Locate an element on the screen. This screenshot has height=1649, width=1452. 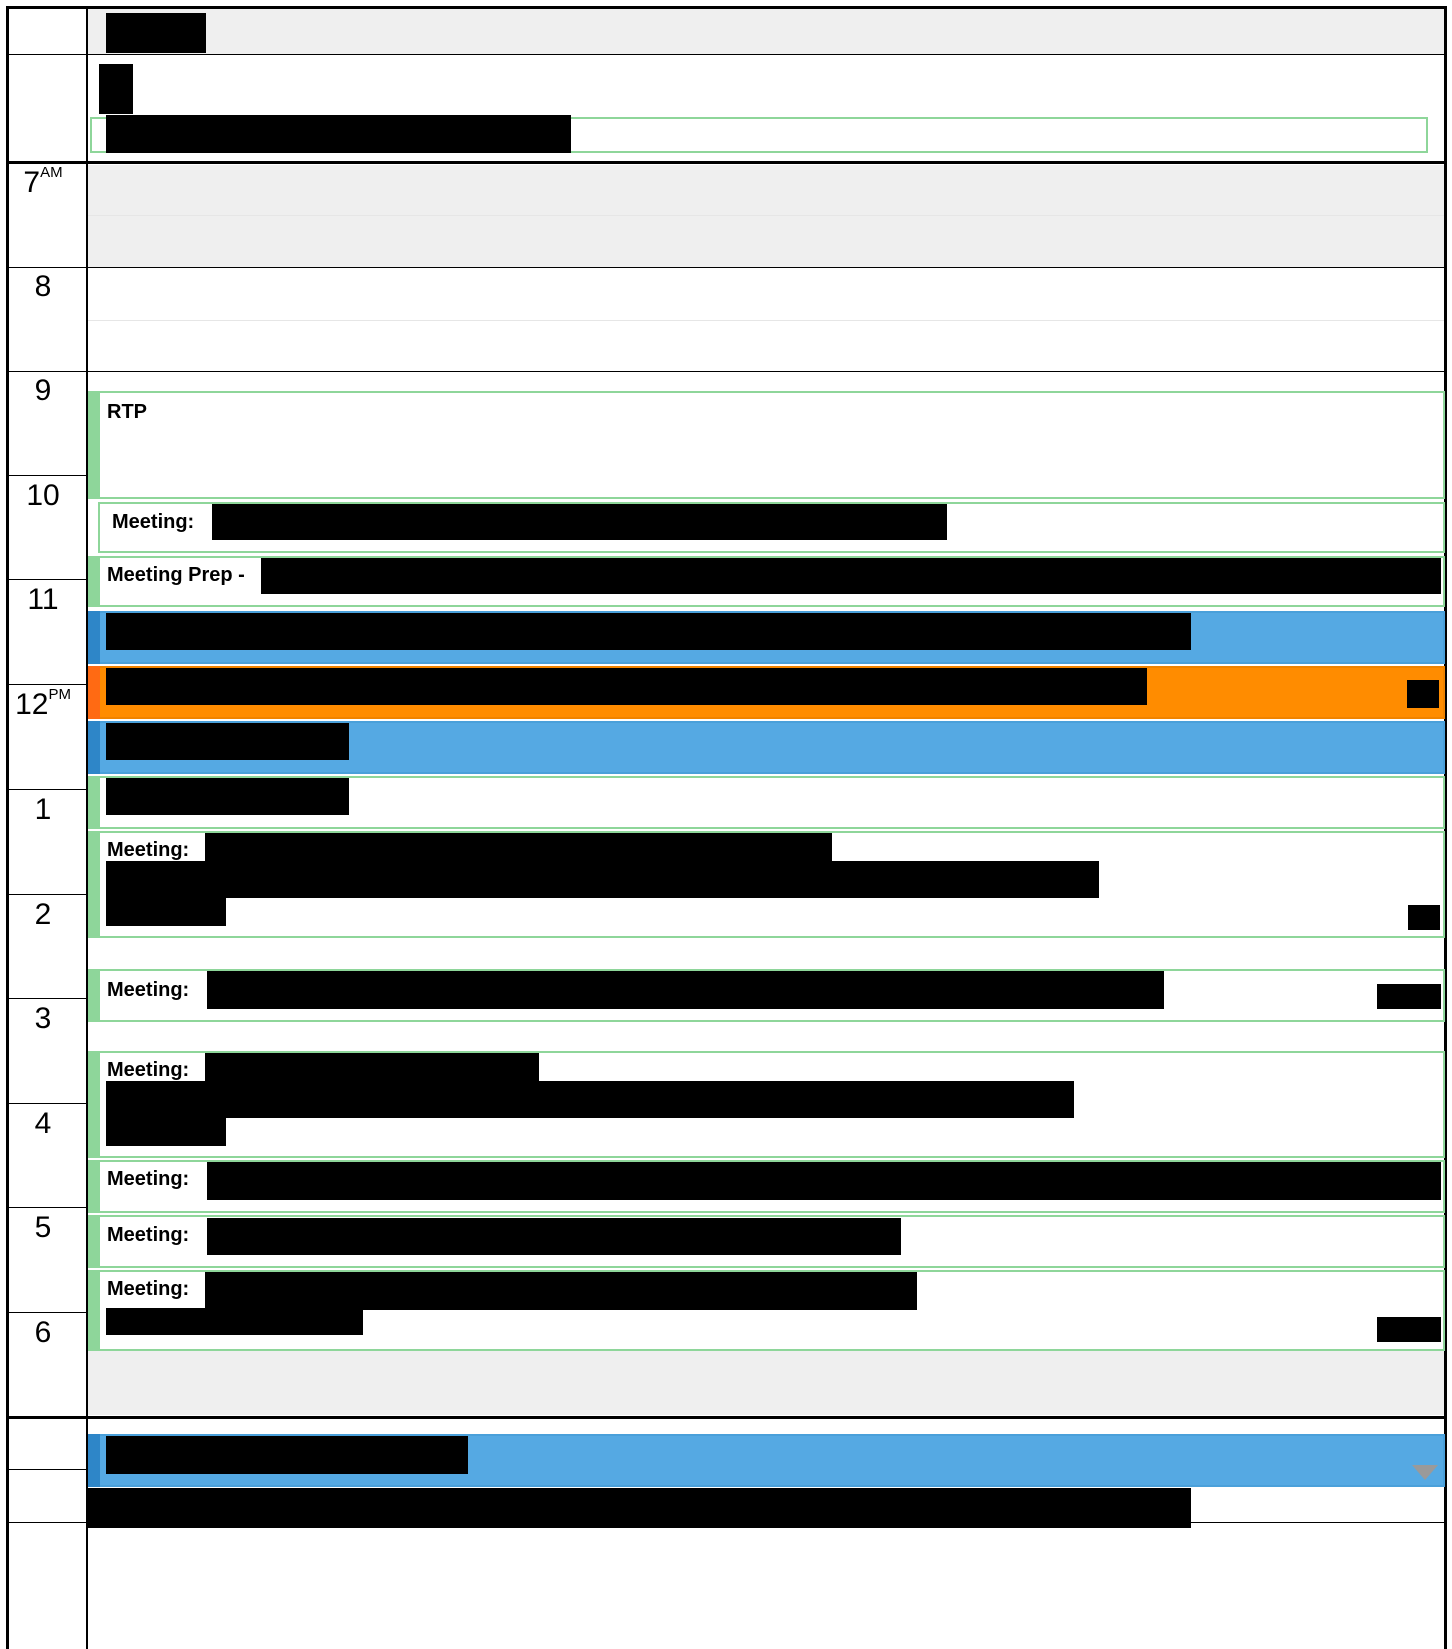
hour-label-12: 12PM is located at coordinates (43, 703).